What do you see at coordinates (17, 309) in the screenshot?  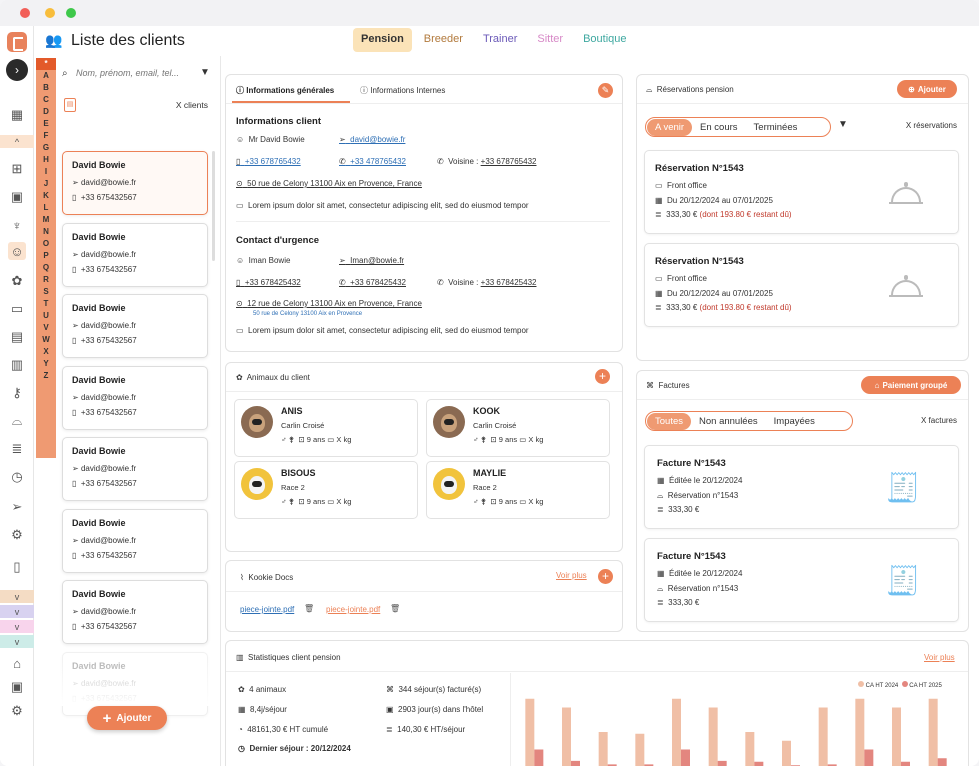 I see `card-icon: ▭` at bounding box center [17, 309].